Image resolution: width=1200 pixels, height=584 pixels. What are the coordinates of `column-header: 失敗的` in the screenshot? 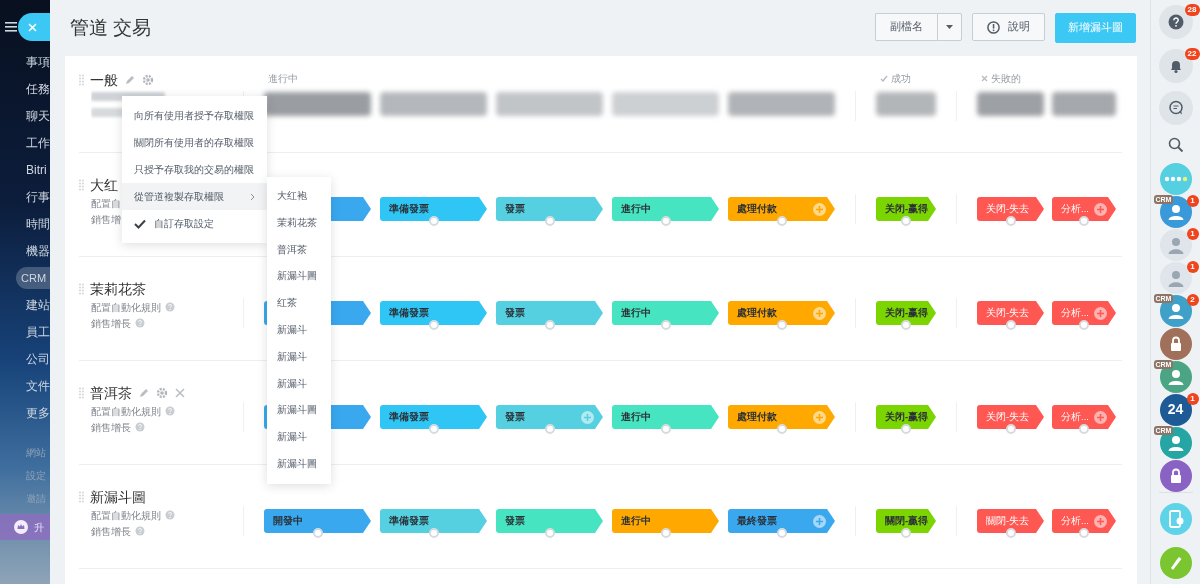 It's located at (1006, 78).